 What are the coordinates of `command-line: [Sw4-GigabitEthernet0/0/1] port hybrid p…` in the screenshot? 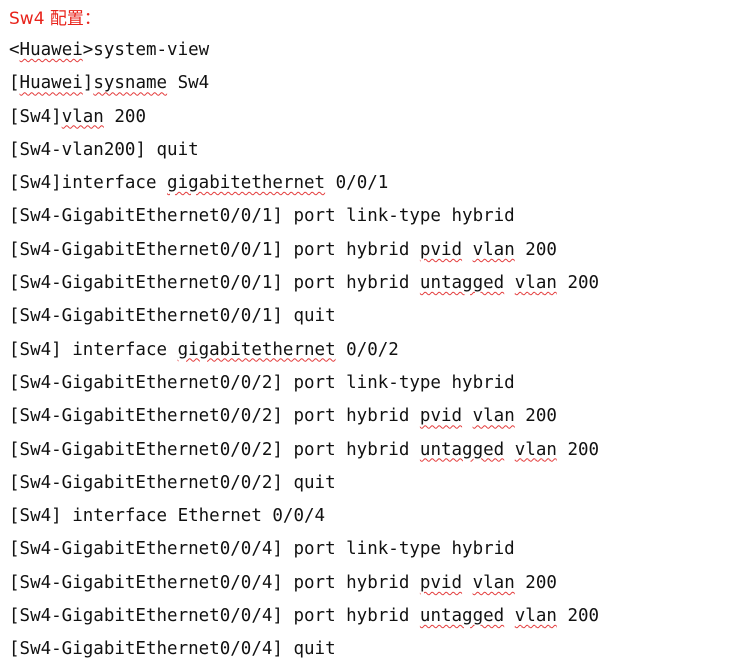 It's located at (304, 250).